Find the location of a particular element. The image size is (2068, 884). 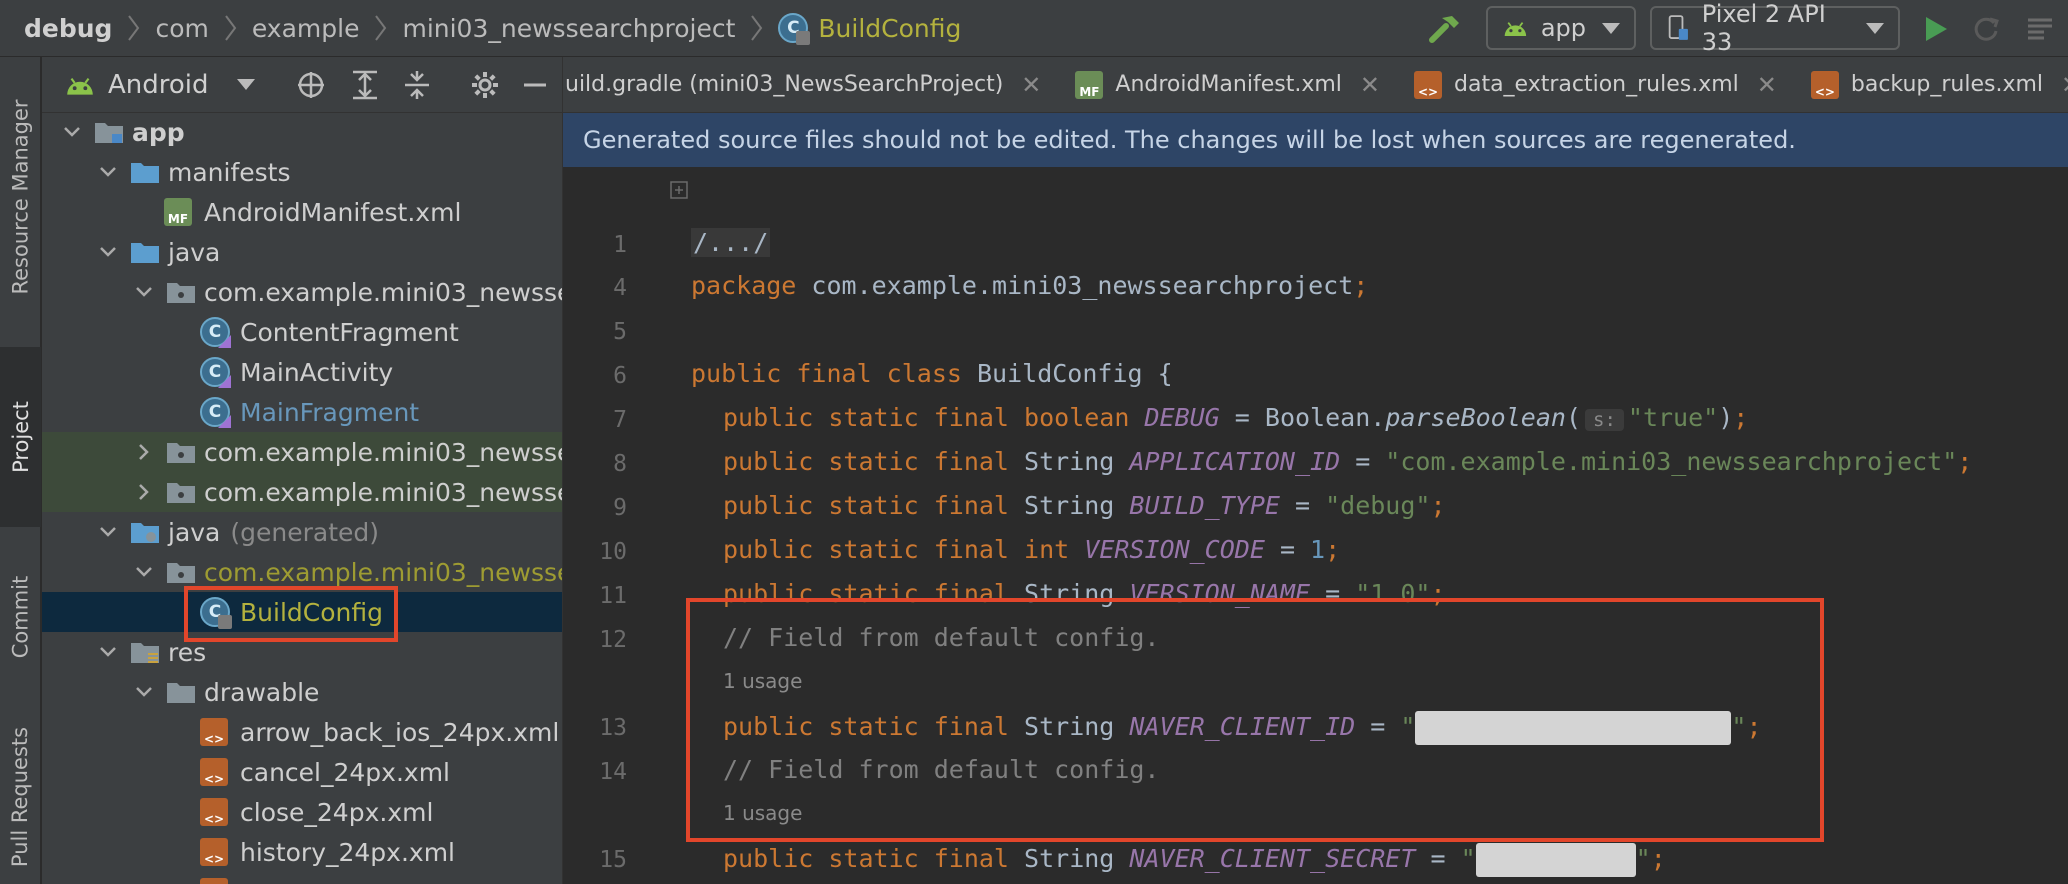

tree-item-manifests: manifests is located at coordinates (302, 172).